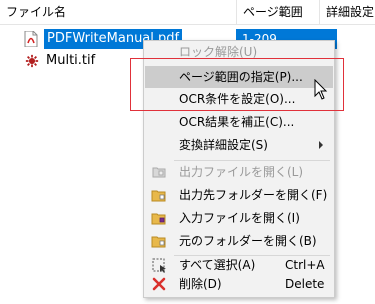 The width and height of the screenshot is (375, 304). I want to click on column-header-filename: ファイル名, so click(118, 12).